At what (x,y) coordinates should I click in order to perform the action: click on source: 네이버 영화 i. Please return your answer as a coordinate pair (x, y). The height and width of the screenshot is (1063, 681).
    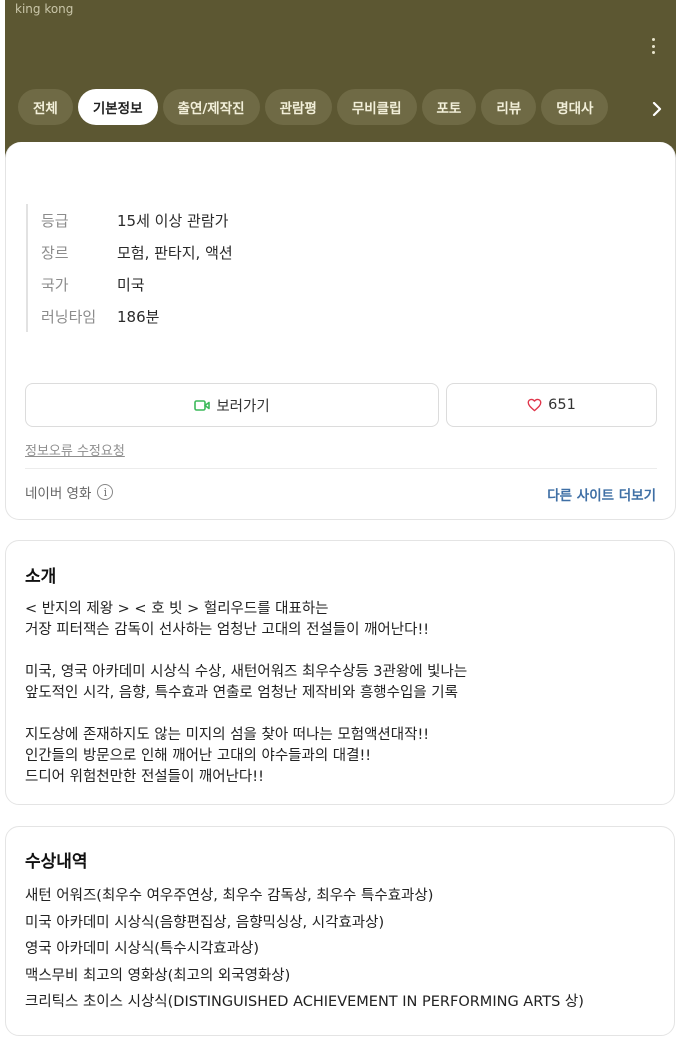
    Looking at the image, I should click on (69, 492).